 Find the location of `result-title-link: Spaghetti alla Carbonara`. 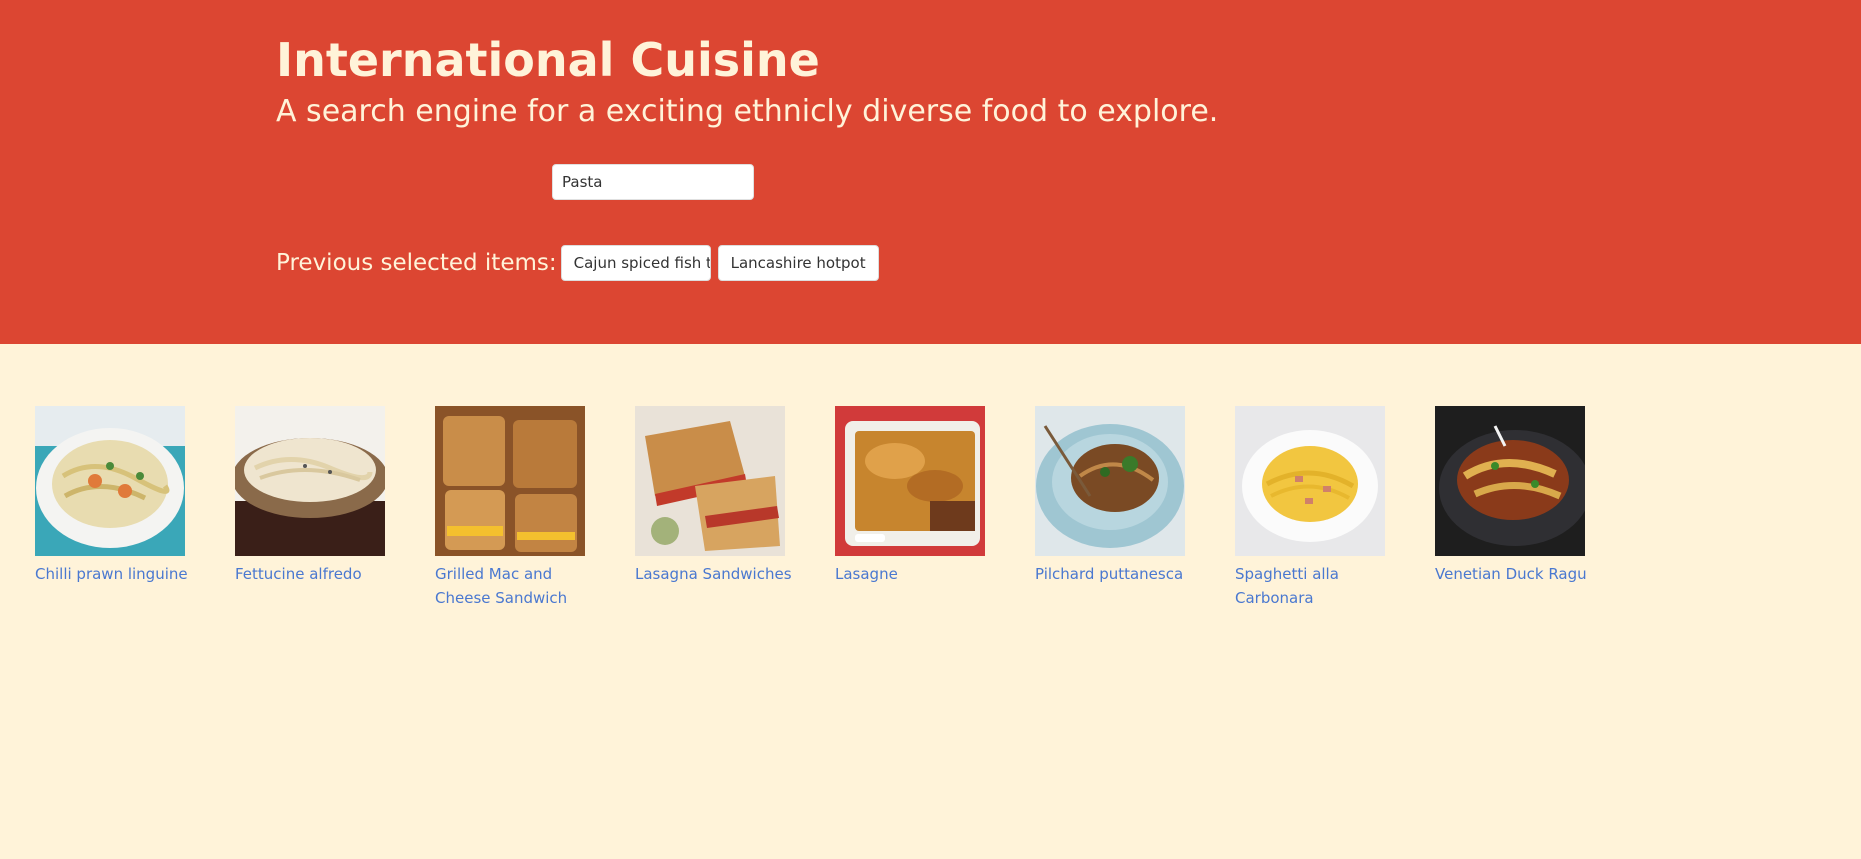

result-title-link: Spaghetti alla Carbonara is located at coordinates (1320, 586).